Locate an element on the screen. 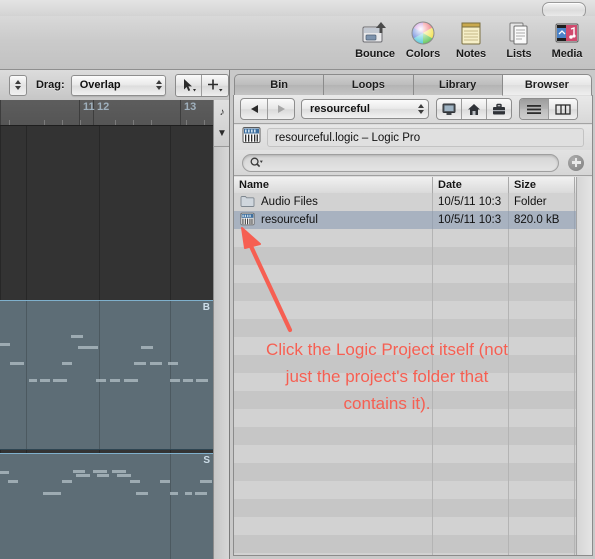 The width and height of the screenshot is (595, 559). toolbar-label: Bounce is located at coordinates (375, 54).